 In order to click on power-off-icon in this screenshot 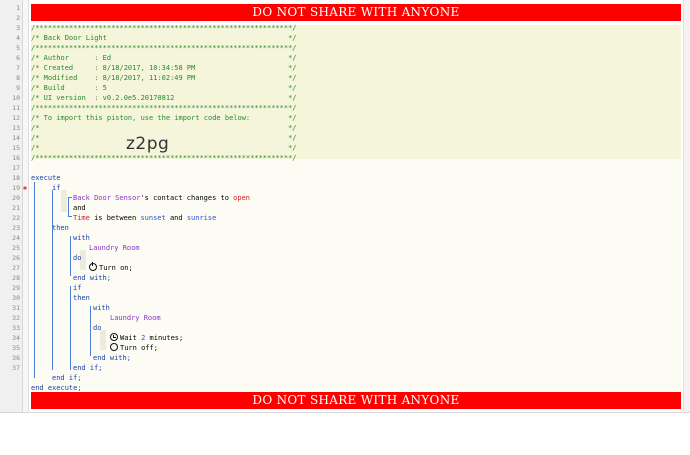, I will do `click(114, 347)`.